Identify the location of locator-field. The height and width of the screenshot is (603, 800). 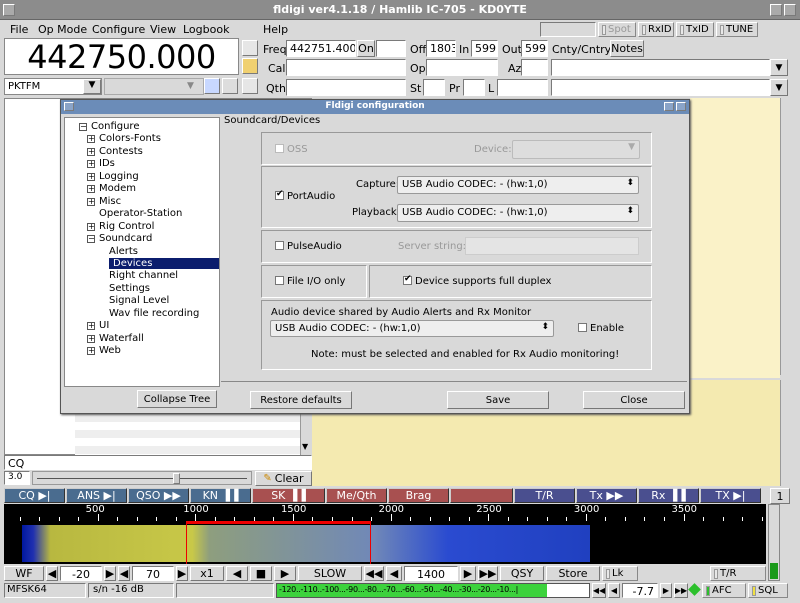
(522, 87).